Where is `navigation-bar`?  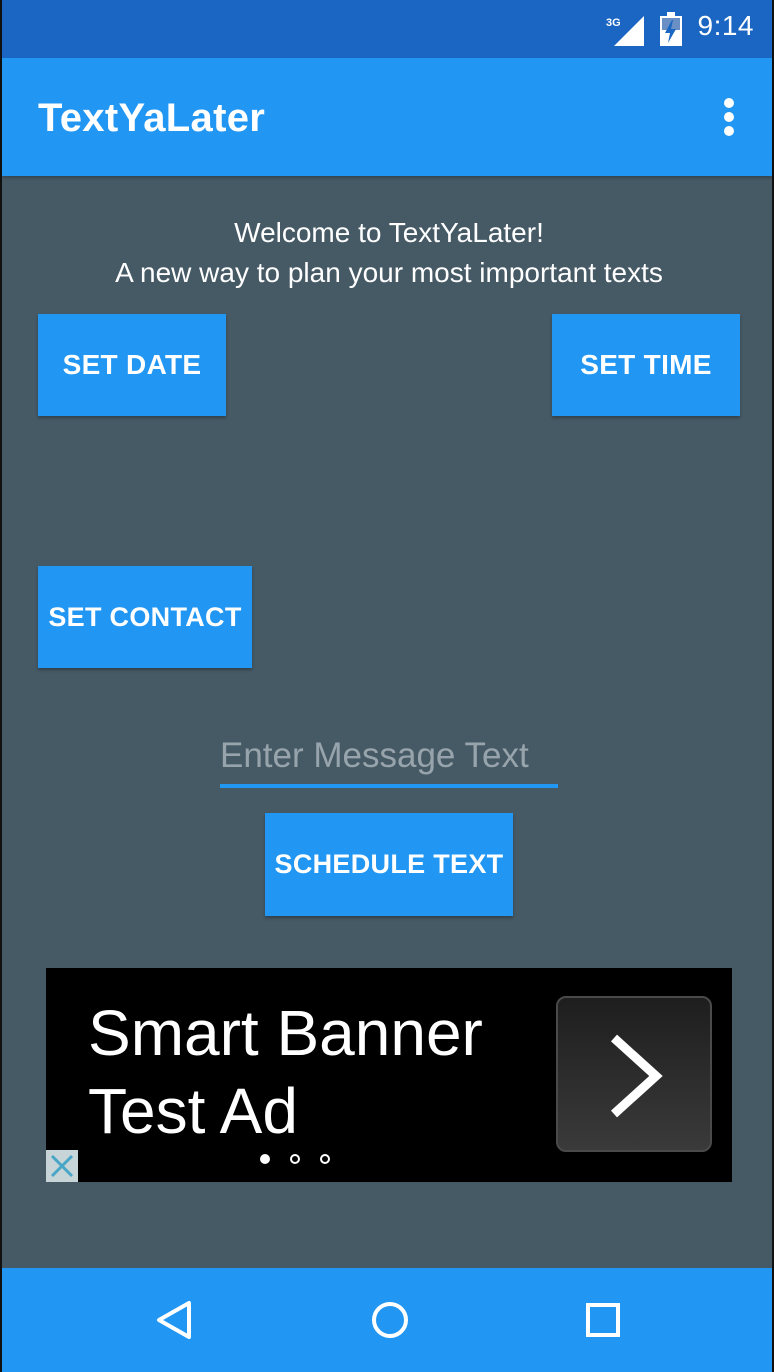
navigation-bar is located at coordinates (387, 1320).